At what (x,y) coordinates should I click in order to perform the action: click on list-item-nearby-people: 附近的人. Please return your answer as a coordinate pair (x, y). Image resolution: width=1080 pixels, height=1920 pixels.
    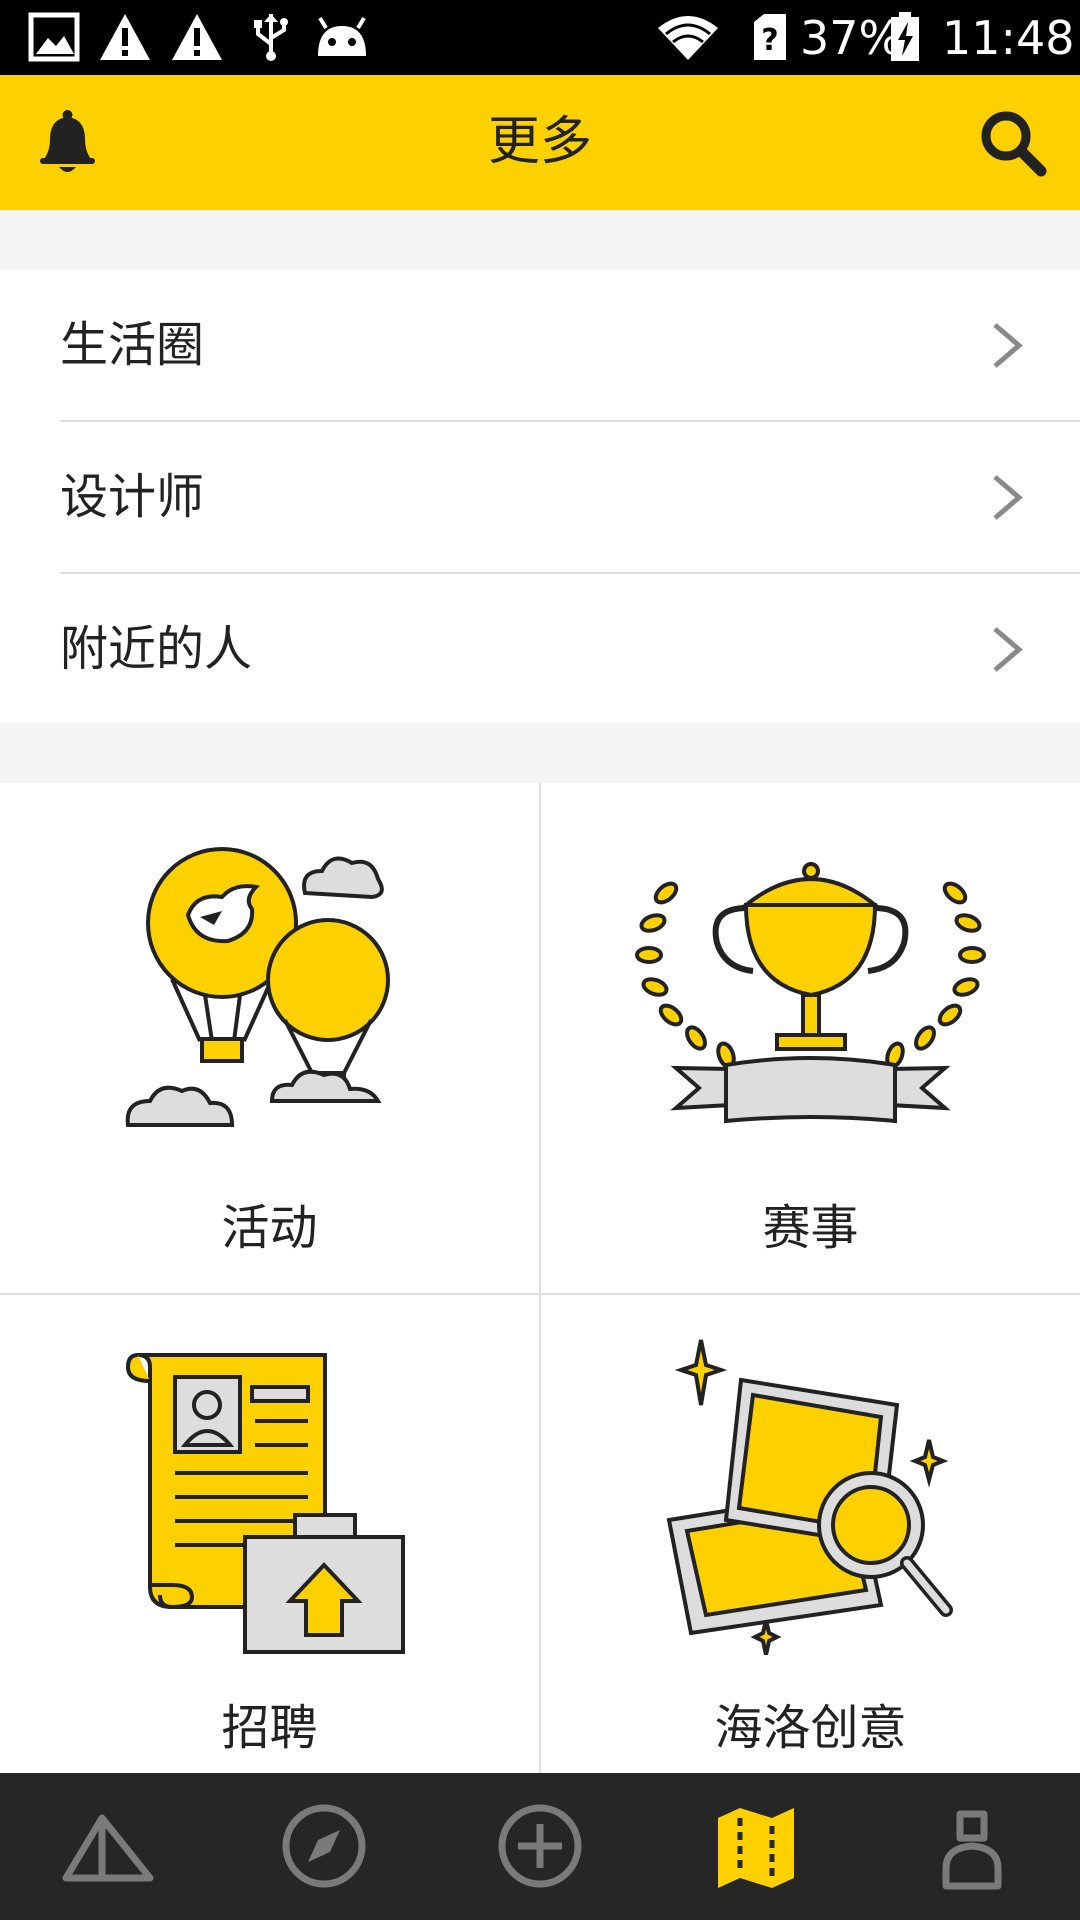
    Looking at the image, I should click on (540, 649).